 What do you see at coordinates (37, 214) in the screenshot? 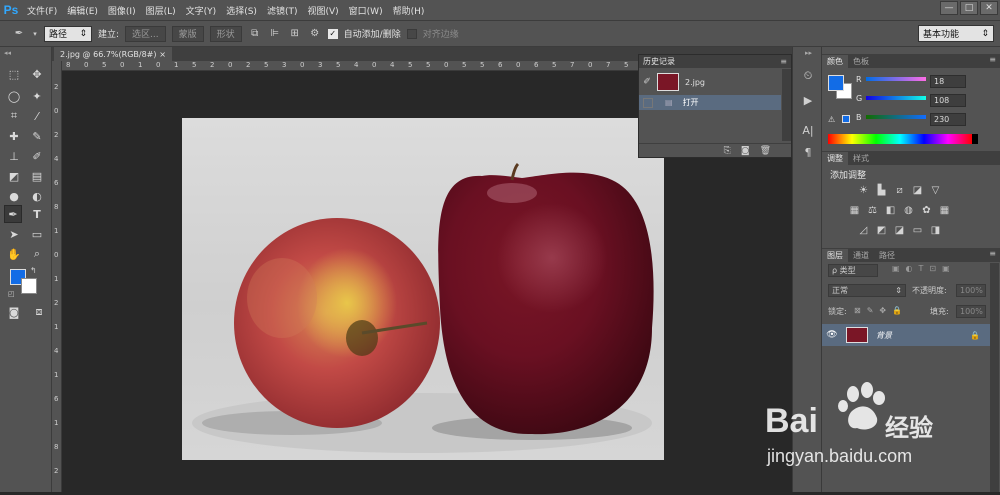
I see `type-icon: T` at bounding box center [37, 214].